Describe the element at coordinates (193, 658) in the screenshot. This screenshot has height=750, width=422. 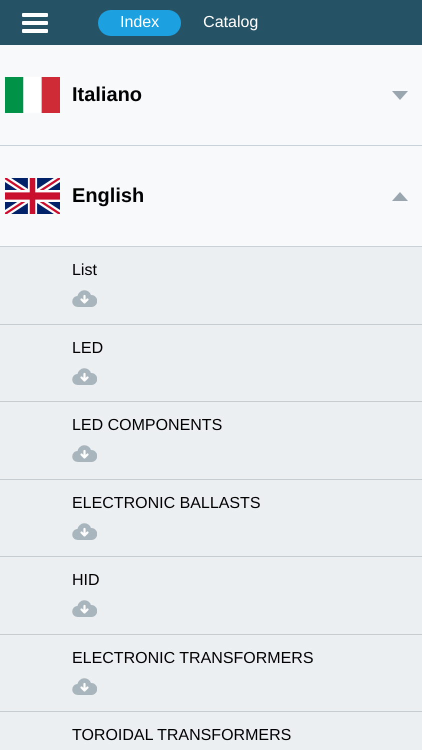
I see `item-title: ELECTRONIC TRANSFORMERS` at that location.